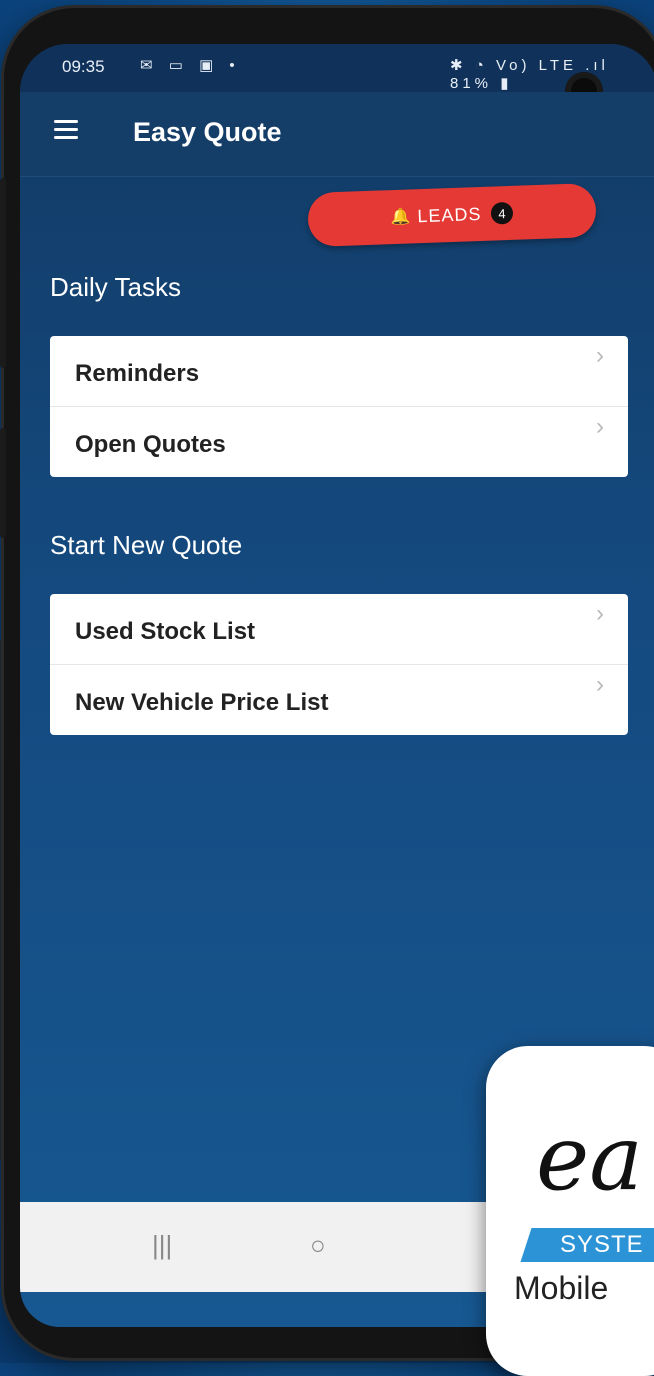 This screenshot has height=1376, width=654. I want to click on app-title: Easy Quote, so click(207, 132).